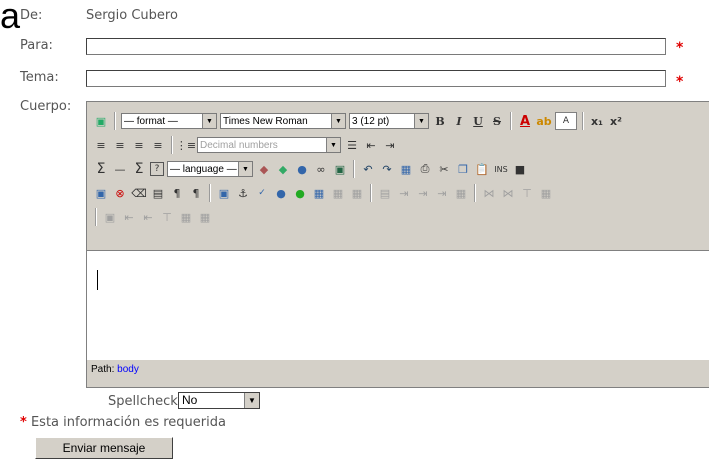 The width and height of the screenshot is (709, 464). What do you see at coordinates (145, 401) in the screenshot?
I see `spellcheck-label: Spellcheck:` at bounding box center [145, 401].